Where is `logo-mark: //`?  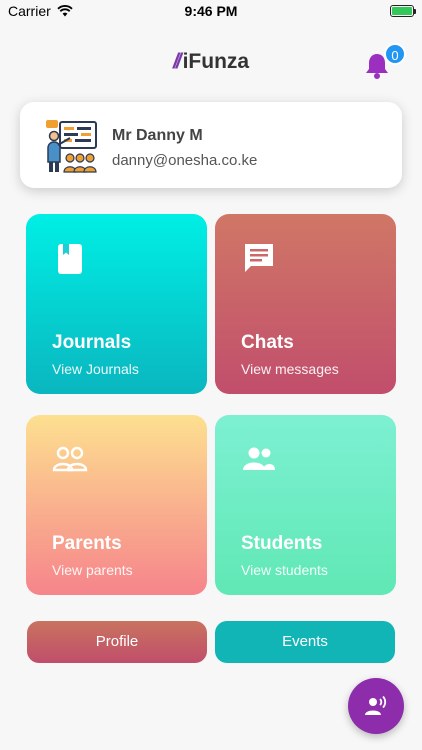
logo-mark: // is located at coordinates (177, 61).